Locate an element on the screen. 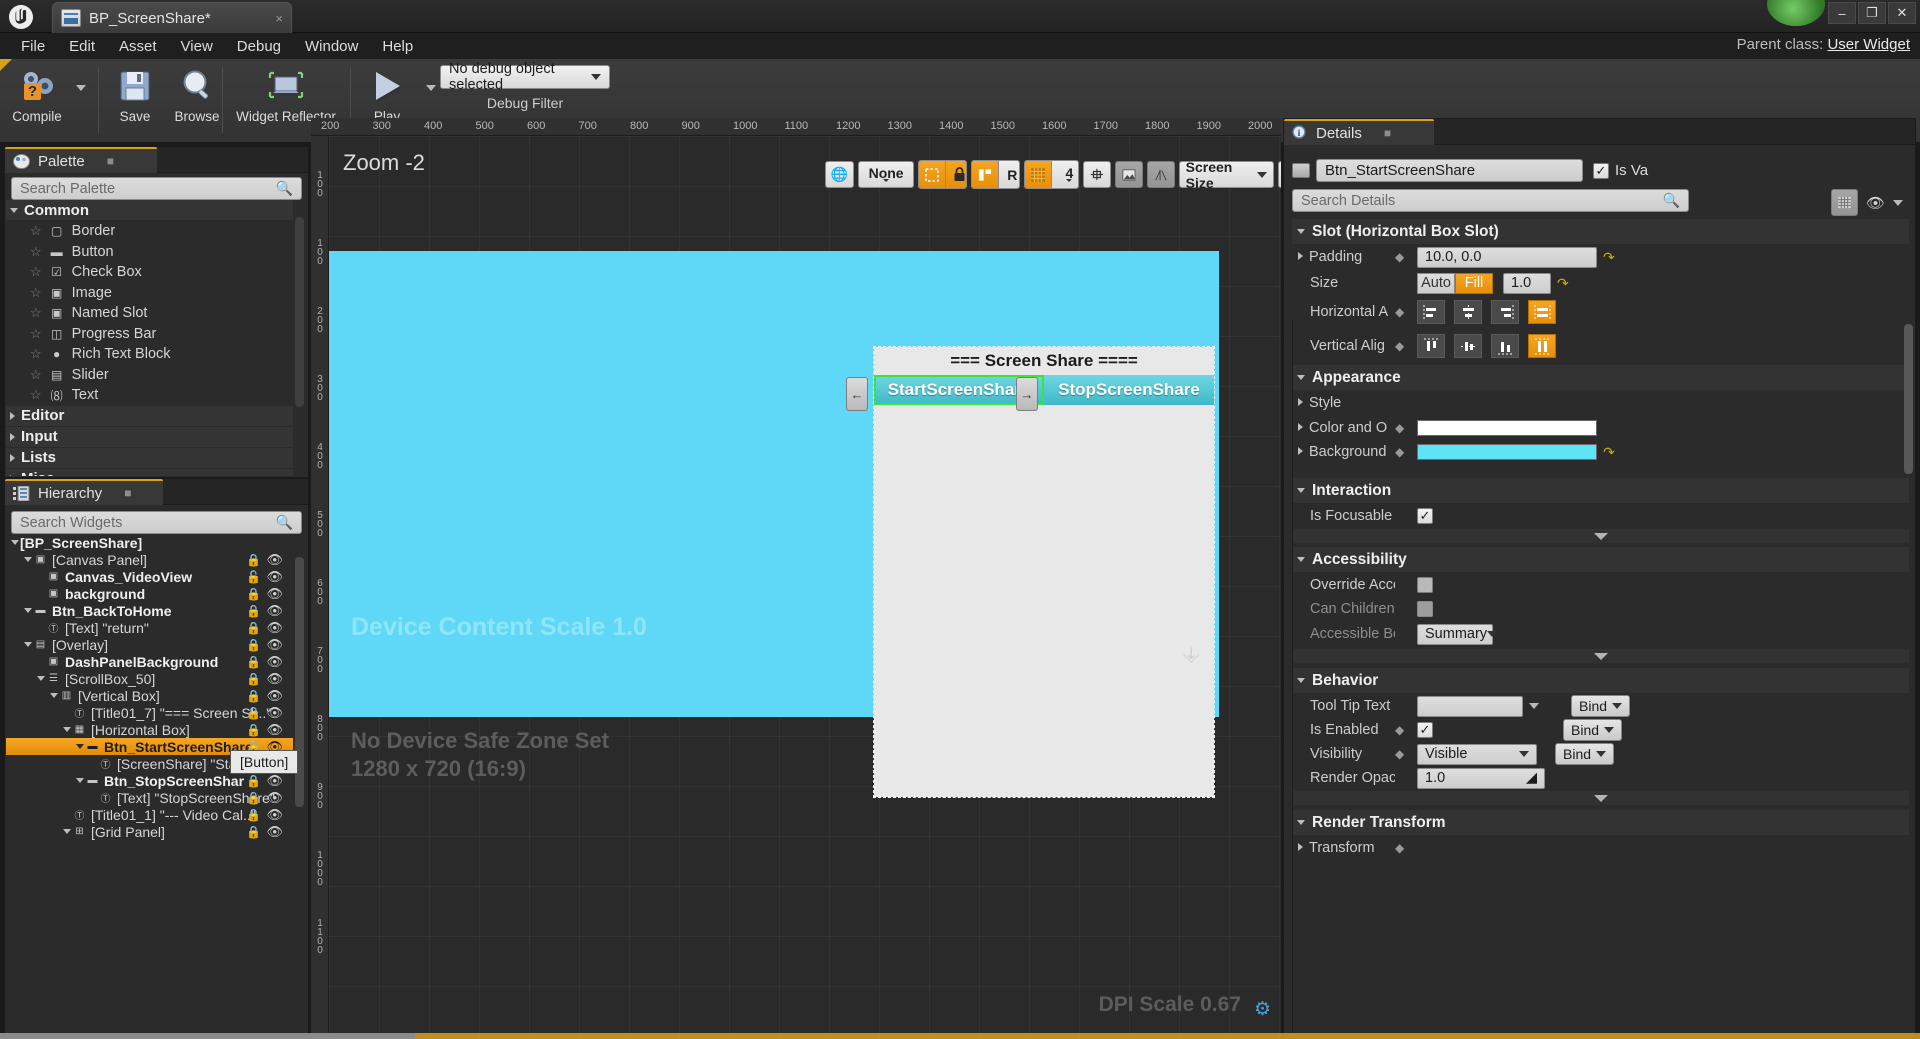 The width and height of the screenshot is (1920, 1039). unlock-icon: 🔓 is located at coordinates (253, 577).